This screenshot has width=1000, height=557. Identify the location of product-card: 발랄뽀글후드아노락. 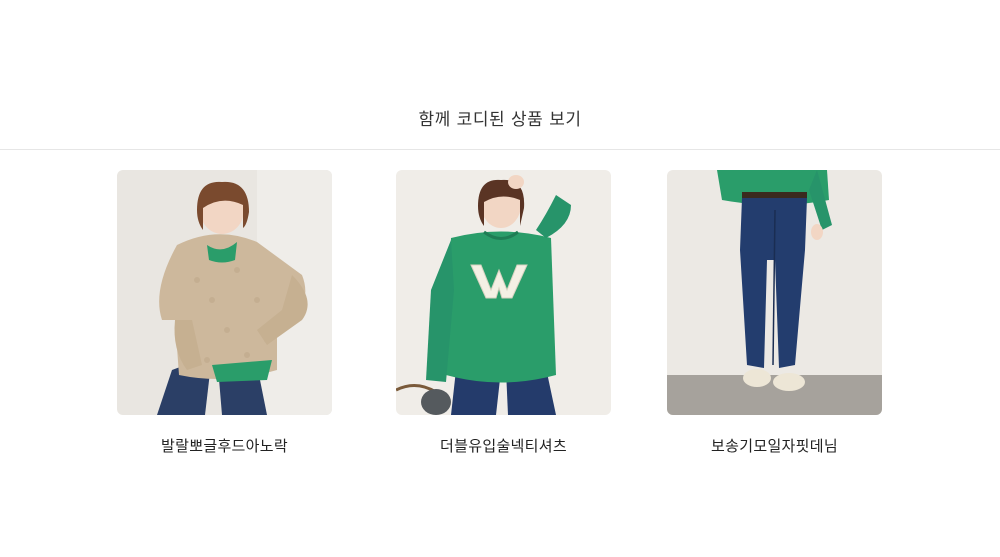
(224, 313).